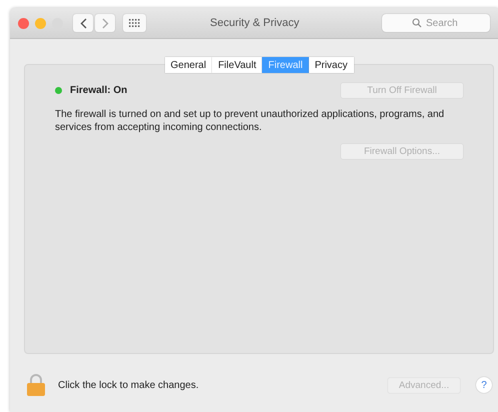  I want to click on firewall-status: Firewall: On, so click(99, 90).